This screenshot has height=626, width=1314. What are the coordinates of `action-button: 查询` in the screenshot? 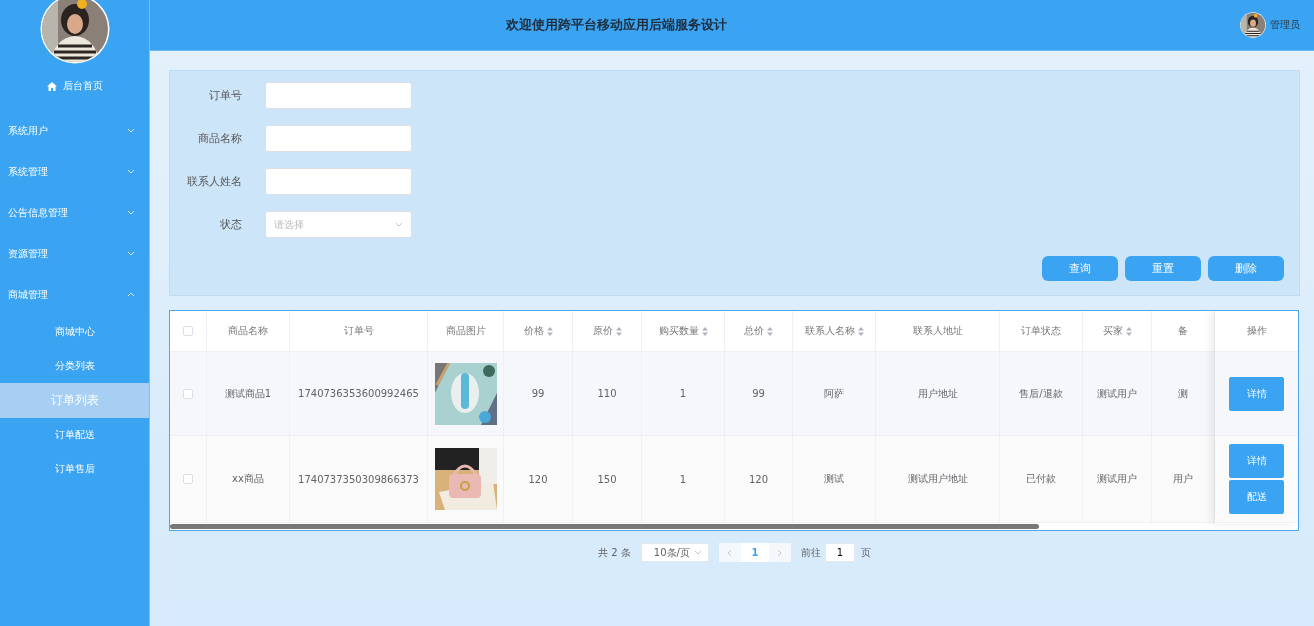 It's located at (1080, 268).